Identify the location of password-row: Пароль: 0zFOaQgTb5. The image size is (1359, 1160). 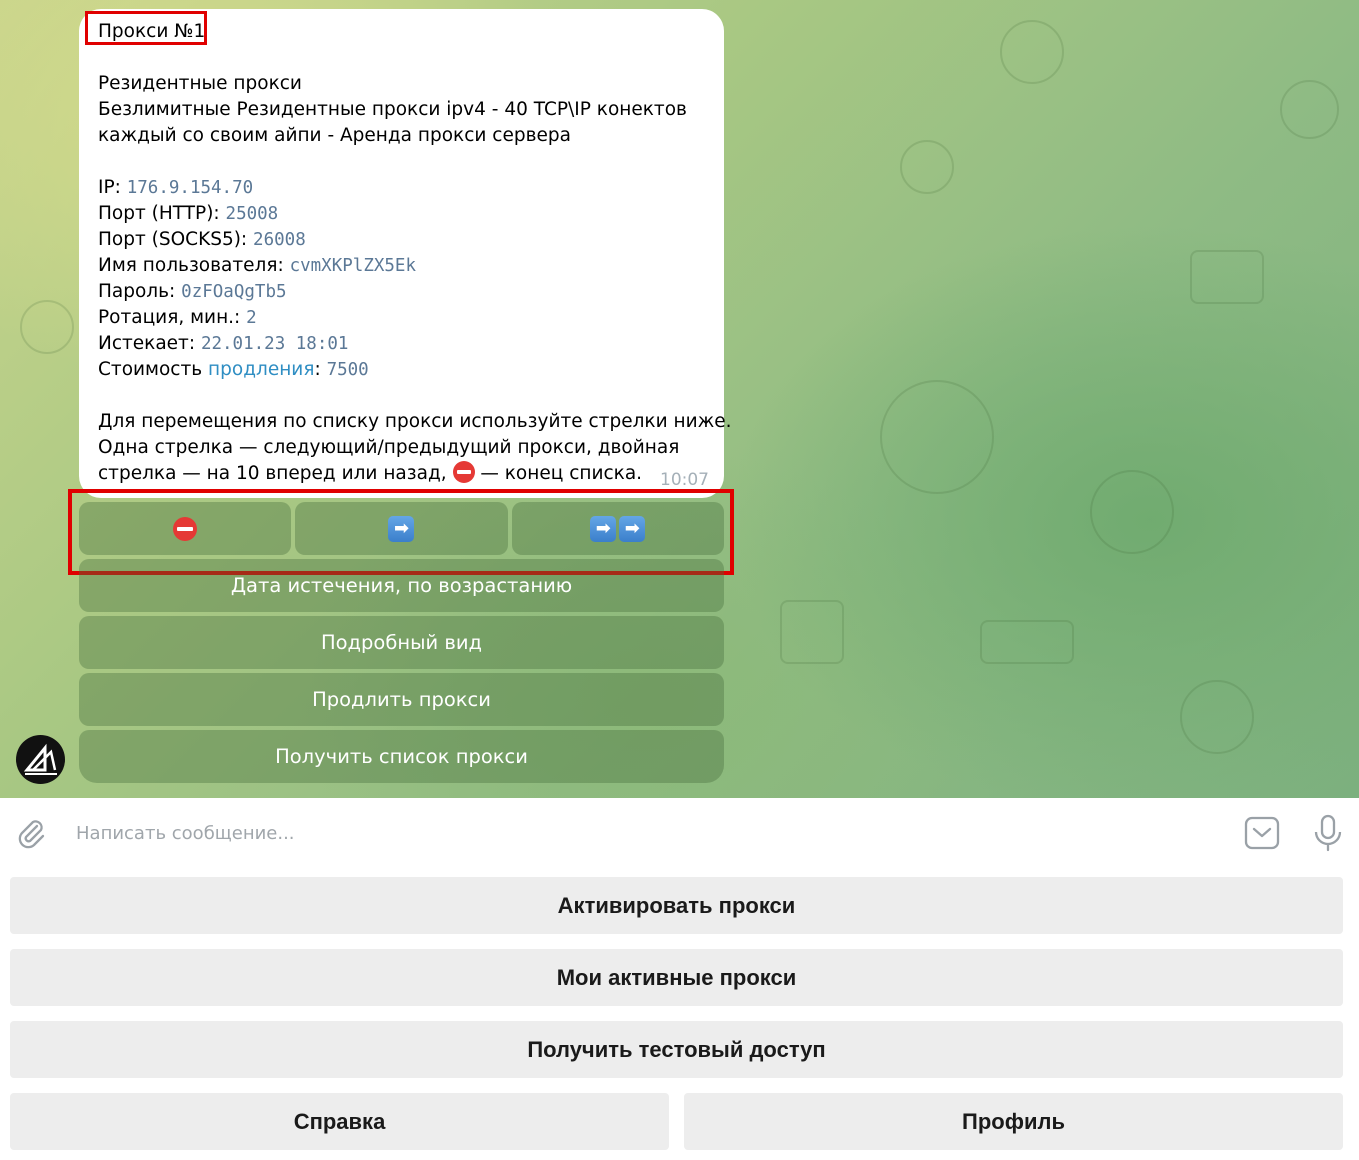
(401, 292).